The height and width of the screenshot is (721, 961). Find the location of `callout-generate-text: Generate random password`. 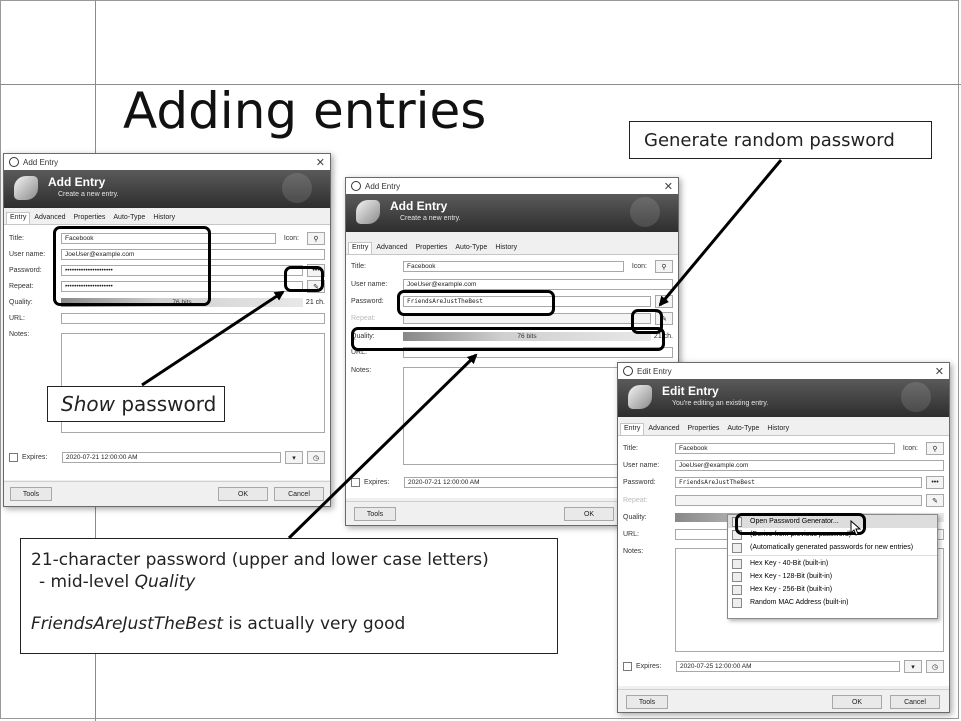

callout-generate-text: Generate random password is located at coordinates (769, 140).